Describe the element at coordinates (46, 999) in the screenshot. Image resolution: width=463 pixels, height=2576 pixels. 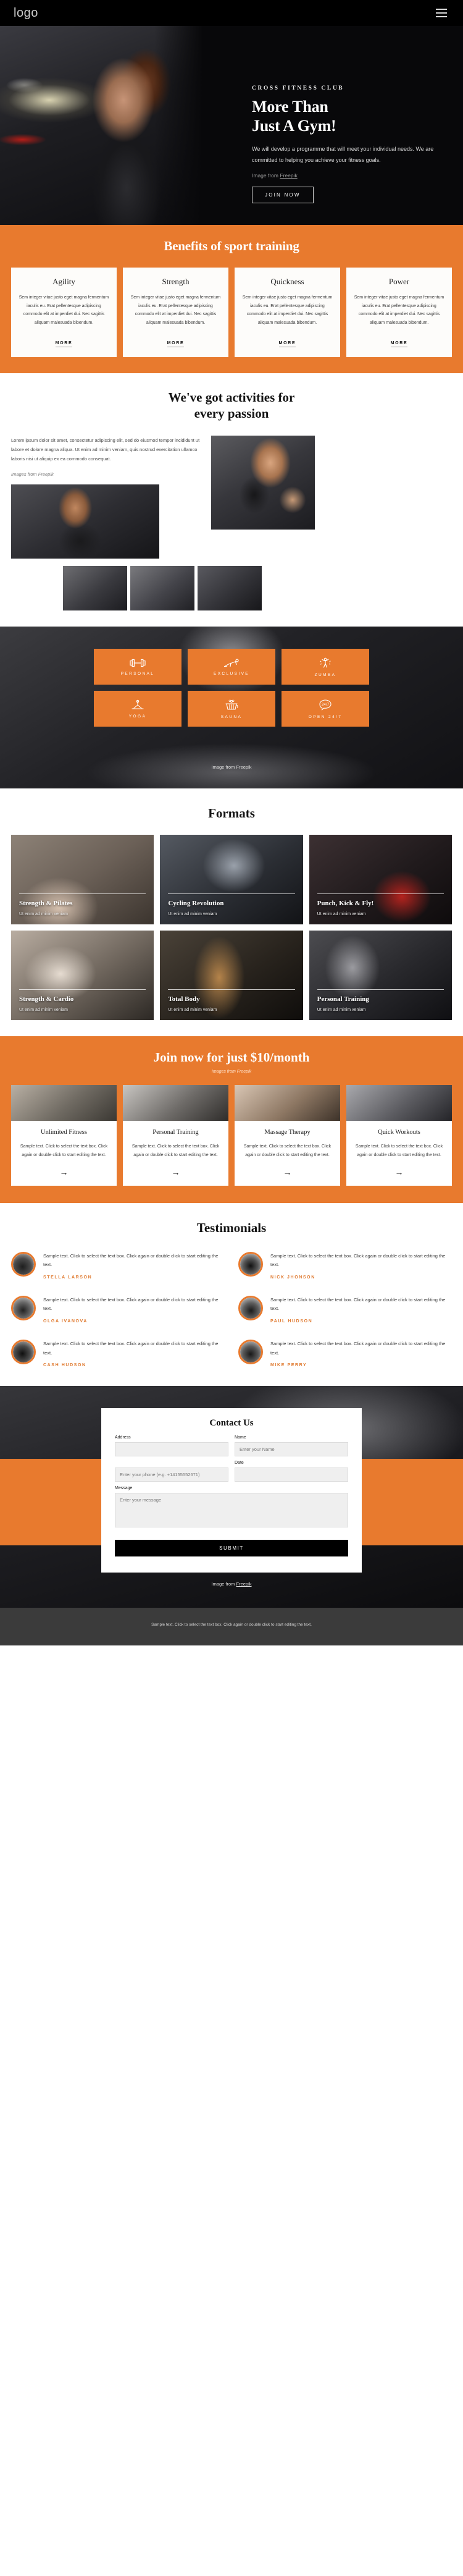
I see `format-card-title: Strength & Cardio` at that location.